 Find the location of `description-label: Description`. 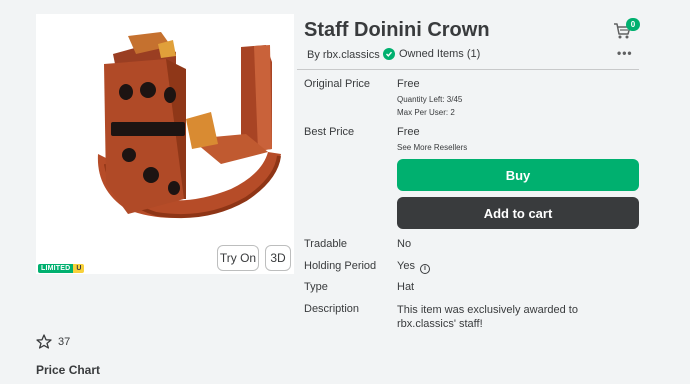

description-label: Description is located at coordinates (332, 309).